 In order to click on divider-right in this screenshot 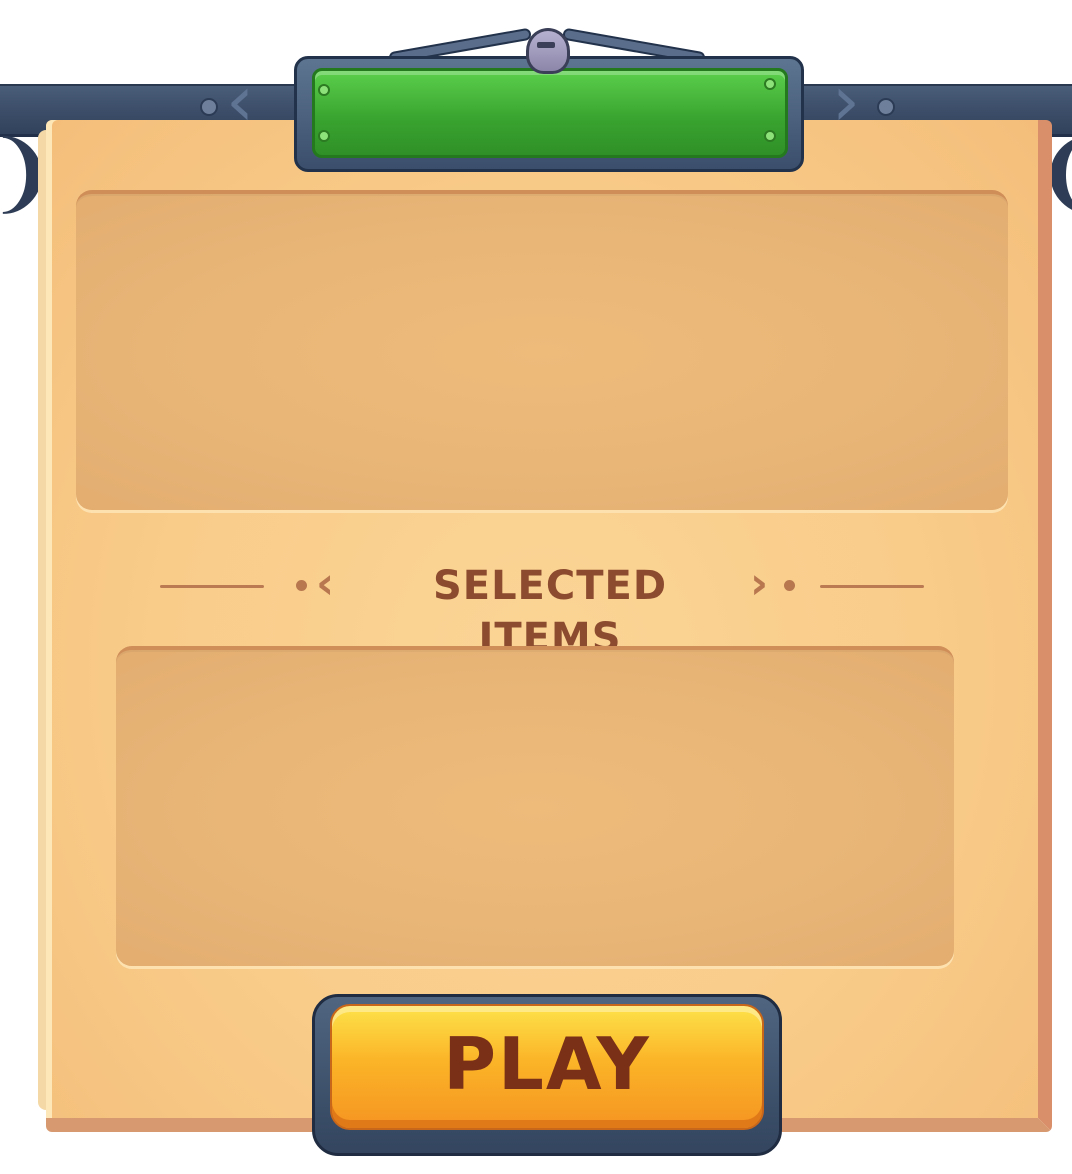, I will do `click(872, 586)`.